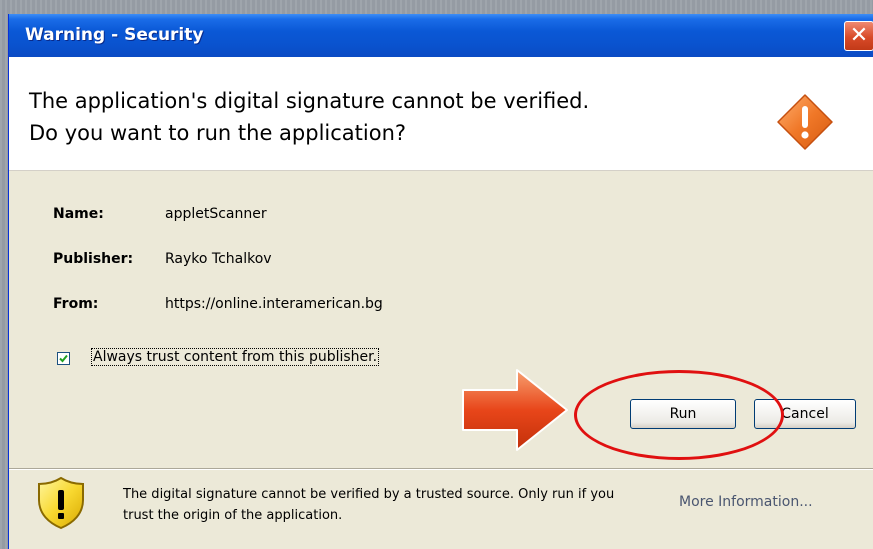 The image size is (873, 549). What do you see at coordinates (61, 503) in the screenshot?
I see `warning-shield-icon` at bounding box center [61, 503].